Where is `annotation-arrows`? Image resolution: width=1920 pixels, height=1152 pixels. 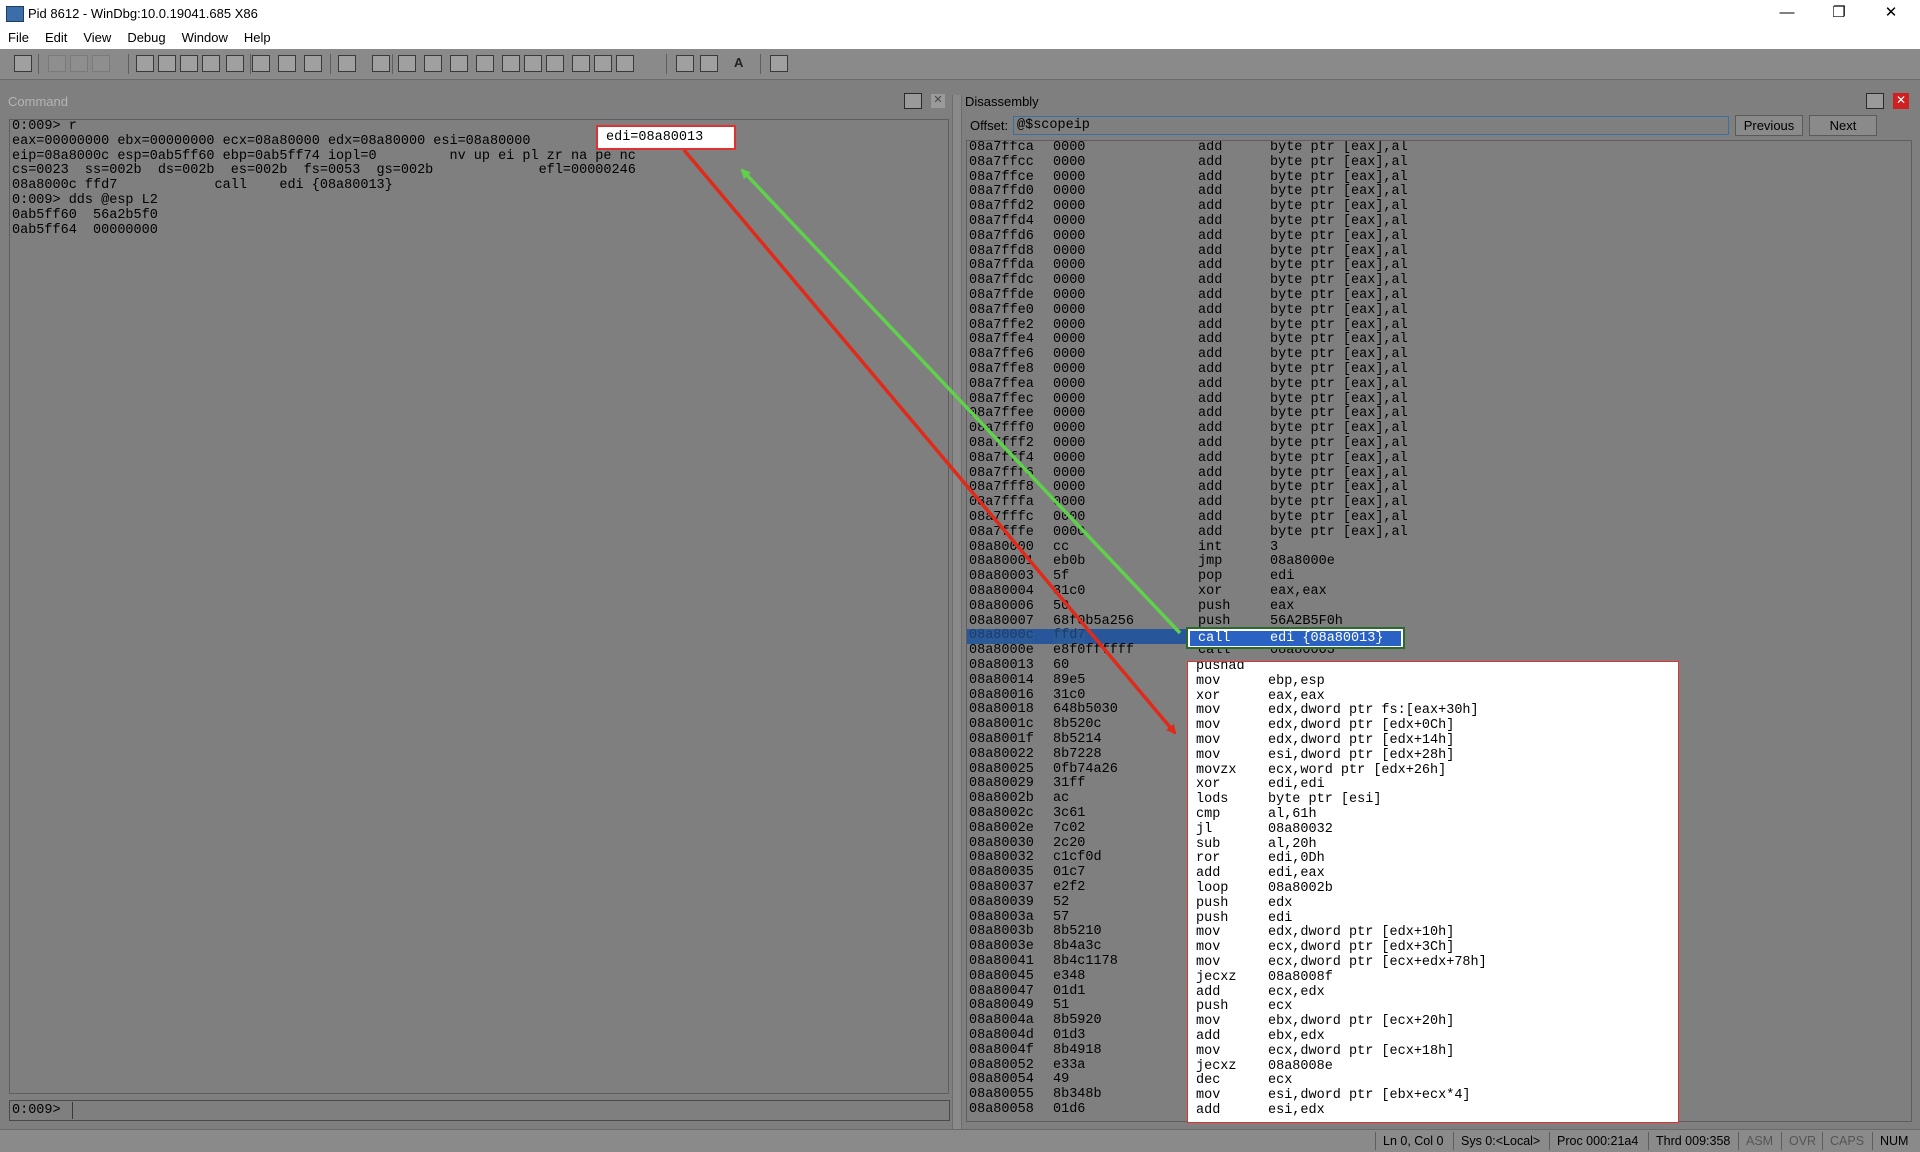 annotation-arrows is located at coordinates (932, 441).